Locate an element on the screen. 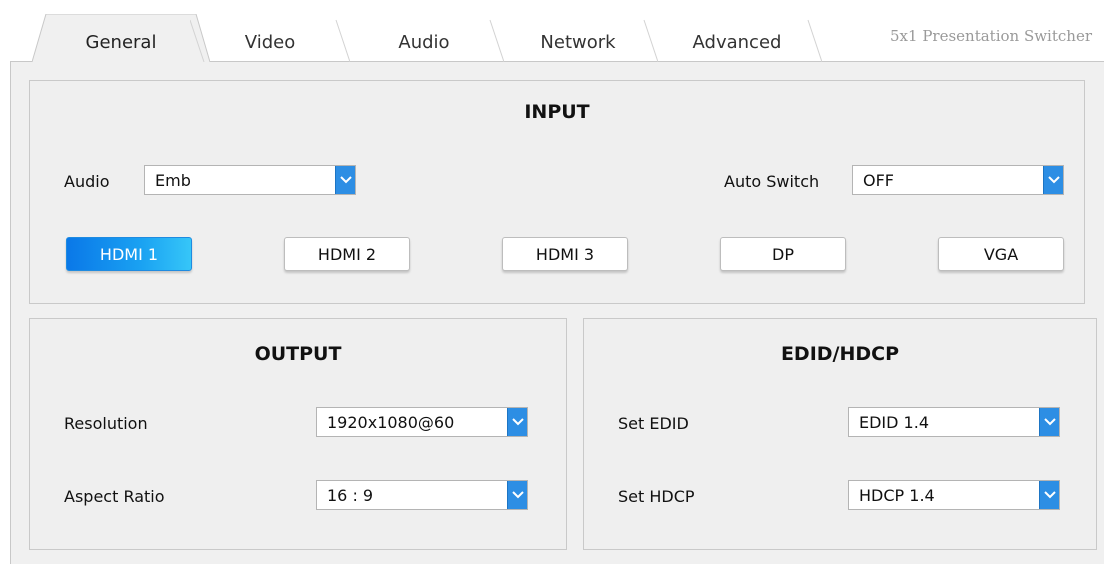  set-edid-select-value: EDID 1.4 is located at coordinates (894, 422).